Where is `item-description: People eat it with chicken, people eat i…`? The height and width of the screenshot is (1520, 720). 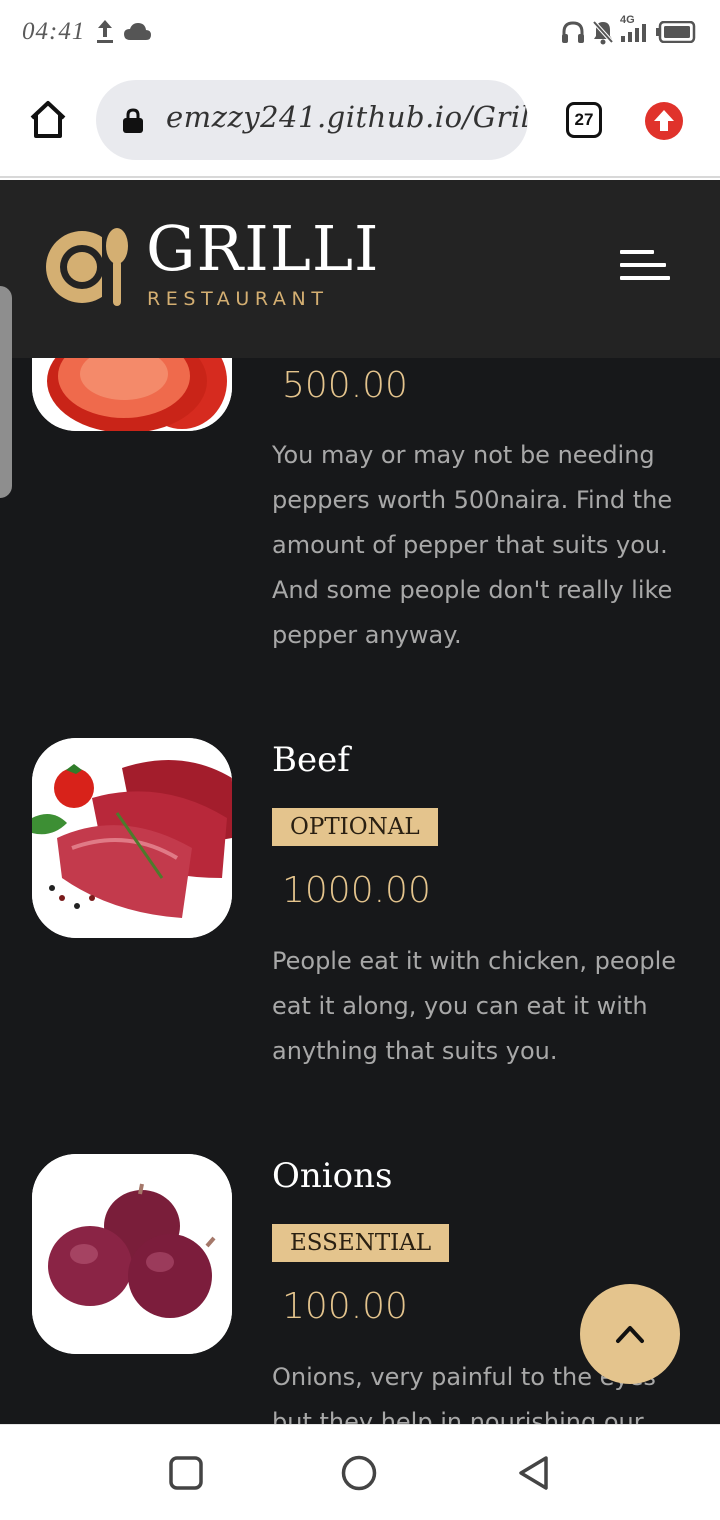 item-description: People eat it with chicken, people eat i… is located at coordinates (474, 1006).